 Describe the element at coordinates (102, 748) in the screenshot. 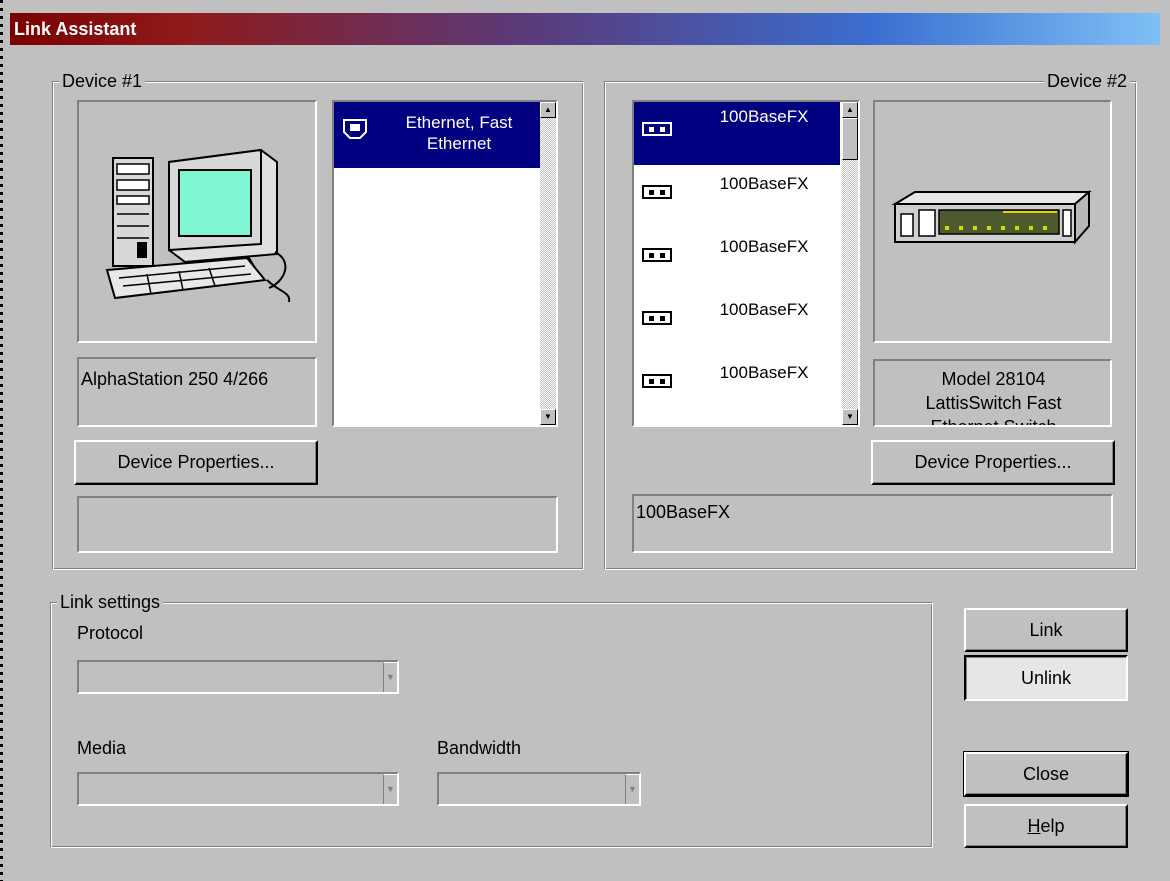

I see `media-label: Media` at that location.